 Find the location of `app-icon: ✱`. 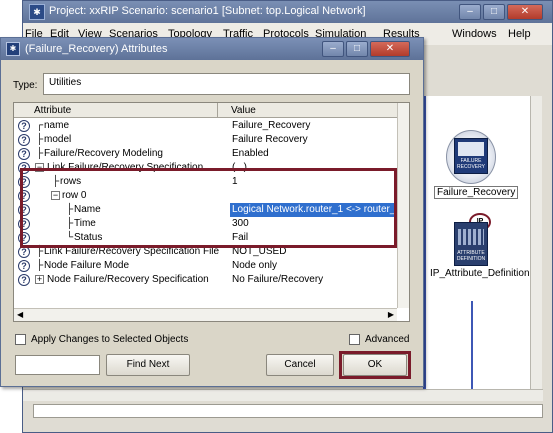

app-icon: ✱ is located at coordinates (37, 12).